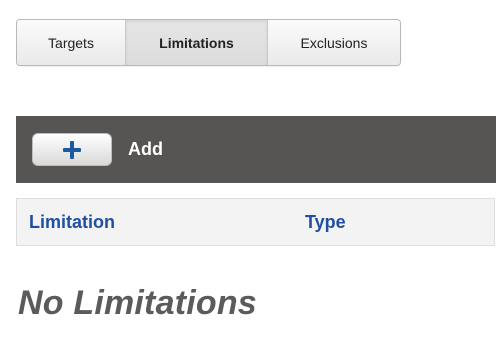  I want to click on tab-limitations-label: Limitations, so click(196, 42).